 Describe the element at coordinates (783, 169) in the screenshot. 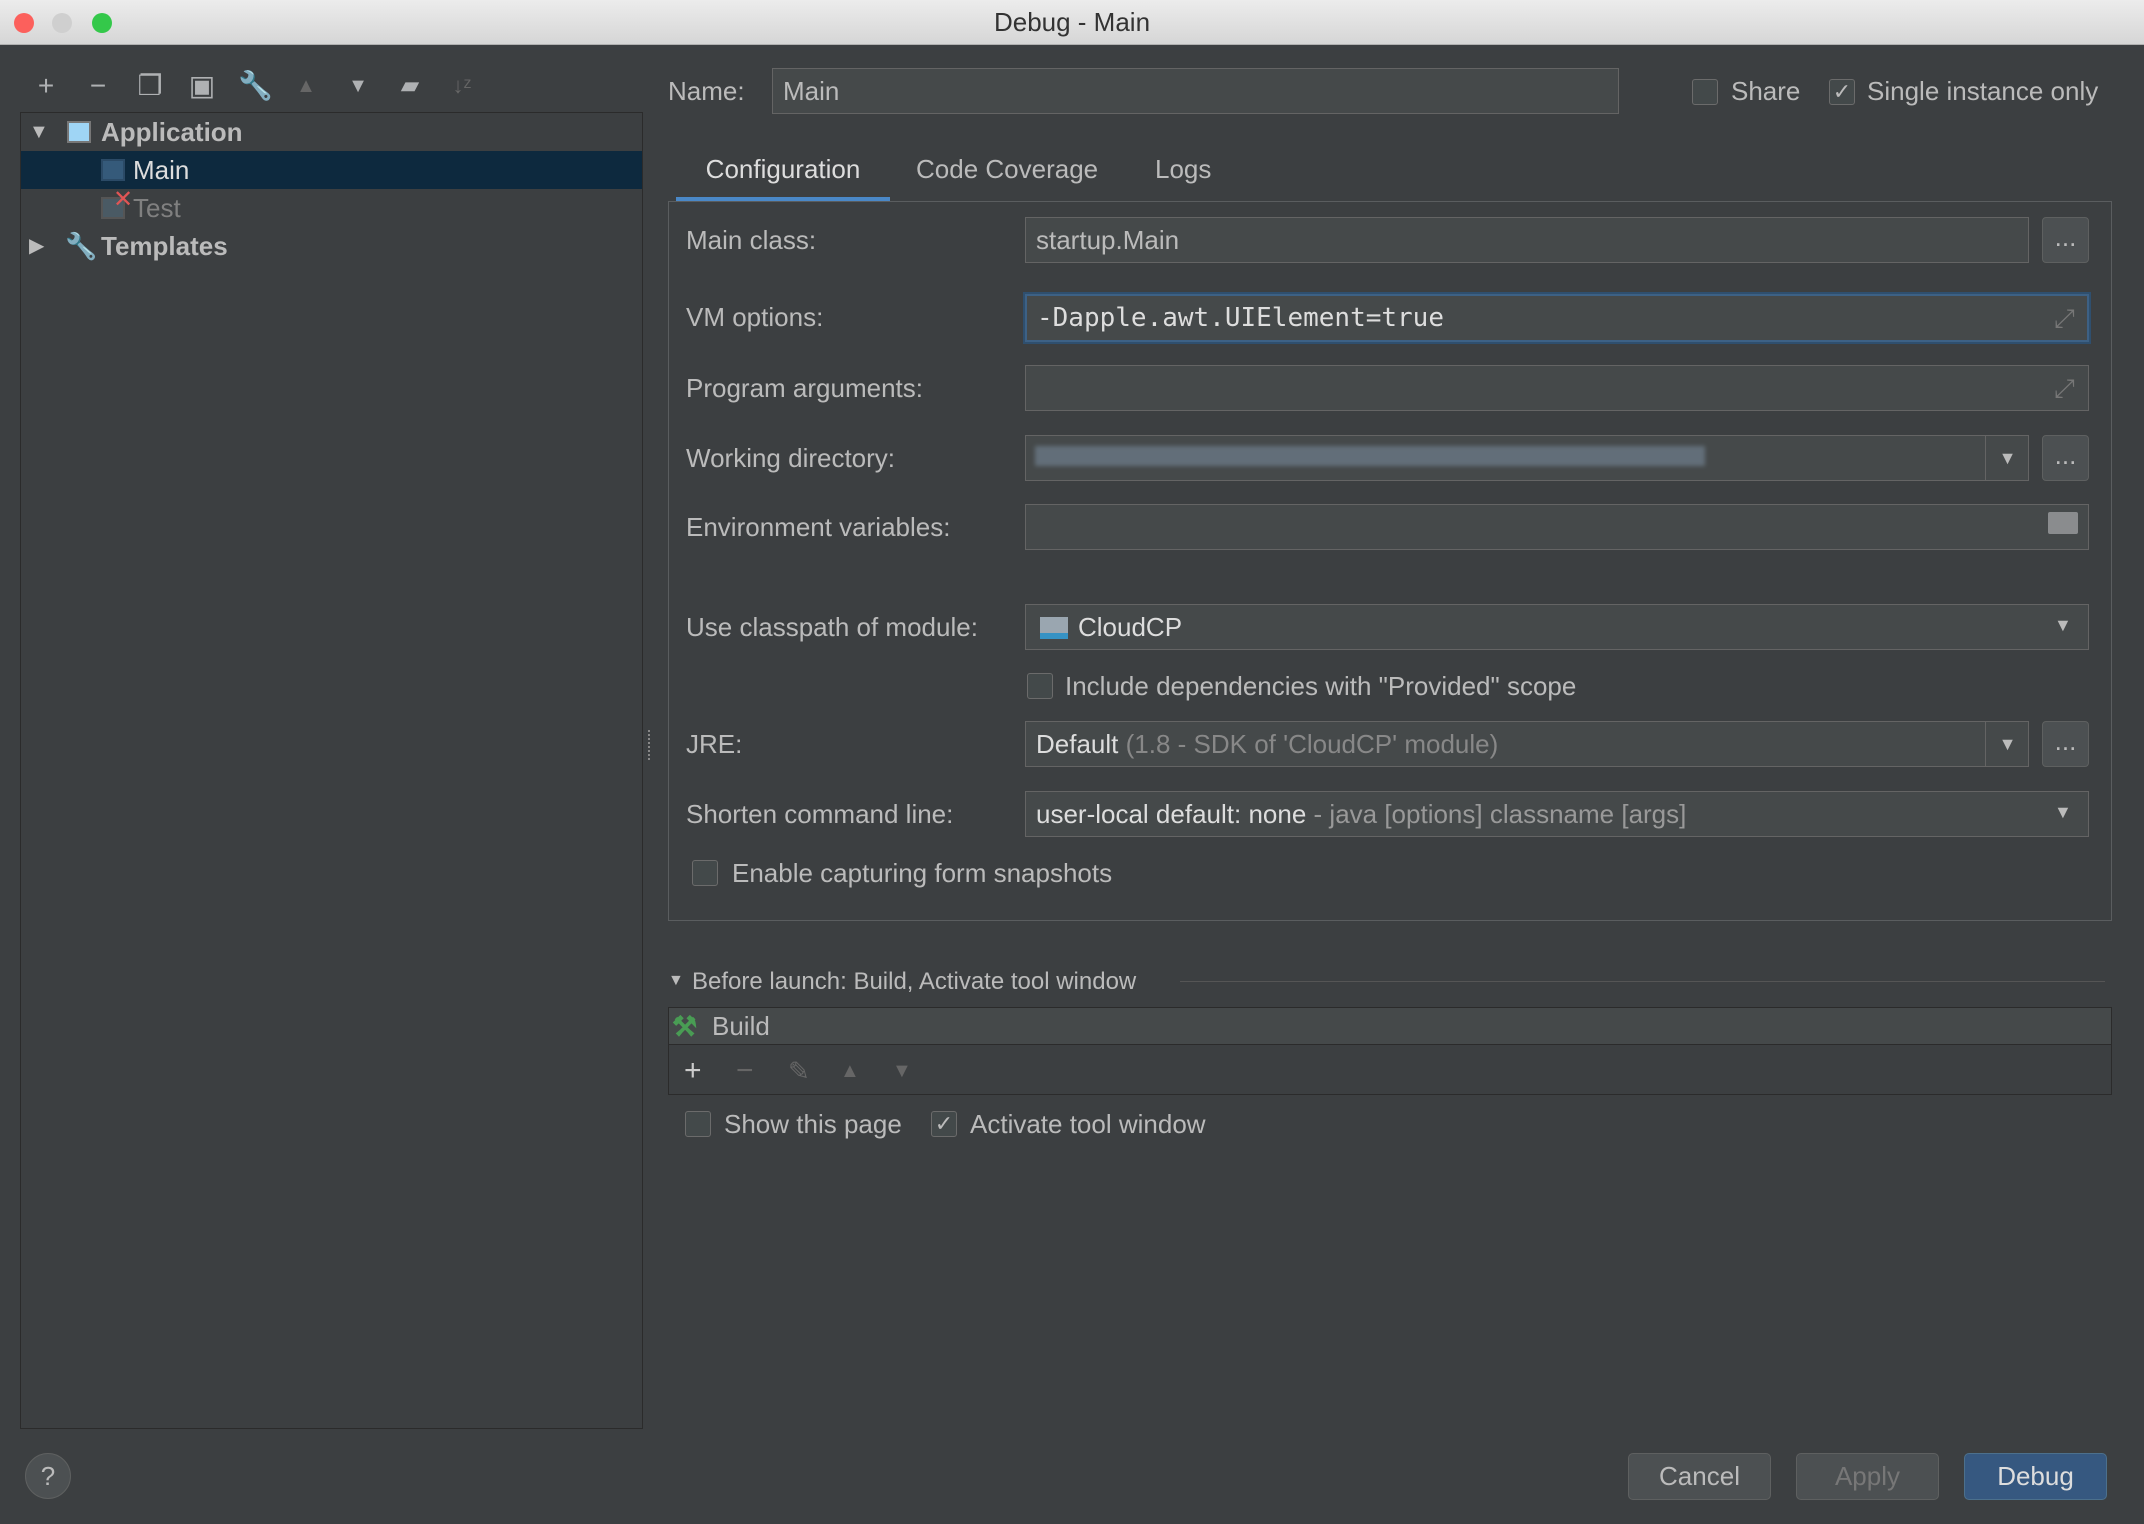

I see `tab-label: Configuration` at that location.